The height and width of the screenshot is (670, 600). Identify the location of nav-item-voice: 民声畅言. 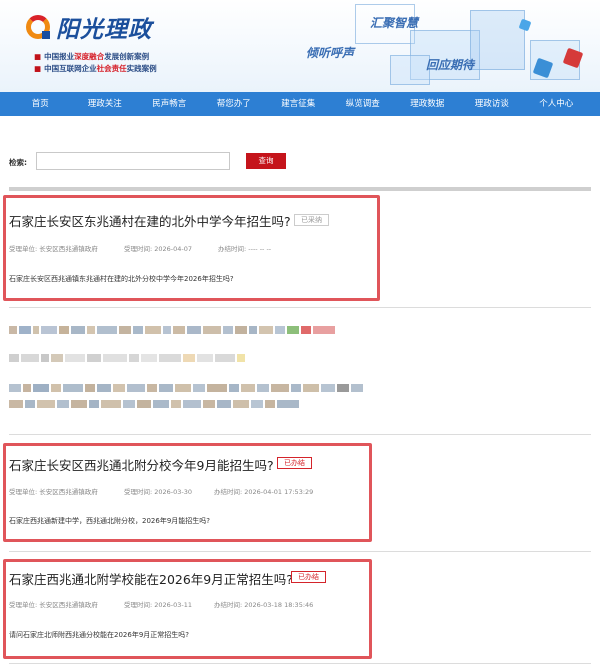
(169, 104).